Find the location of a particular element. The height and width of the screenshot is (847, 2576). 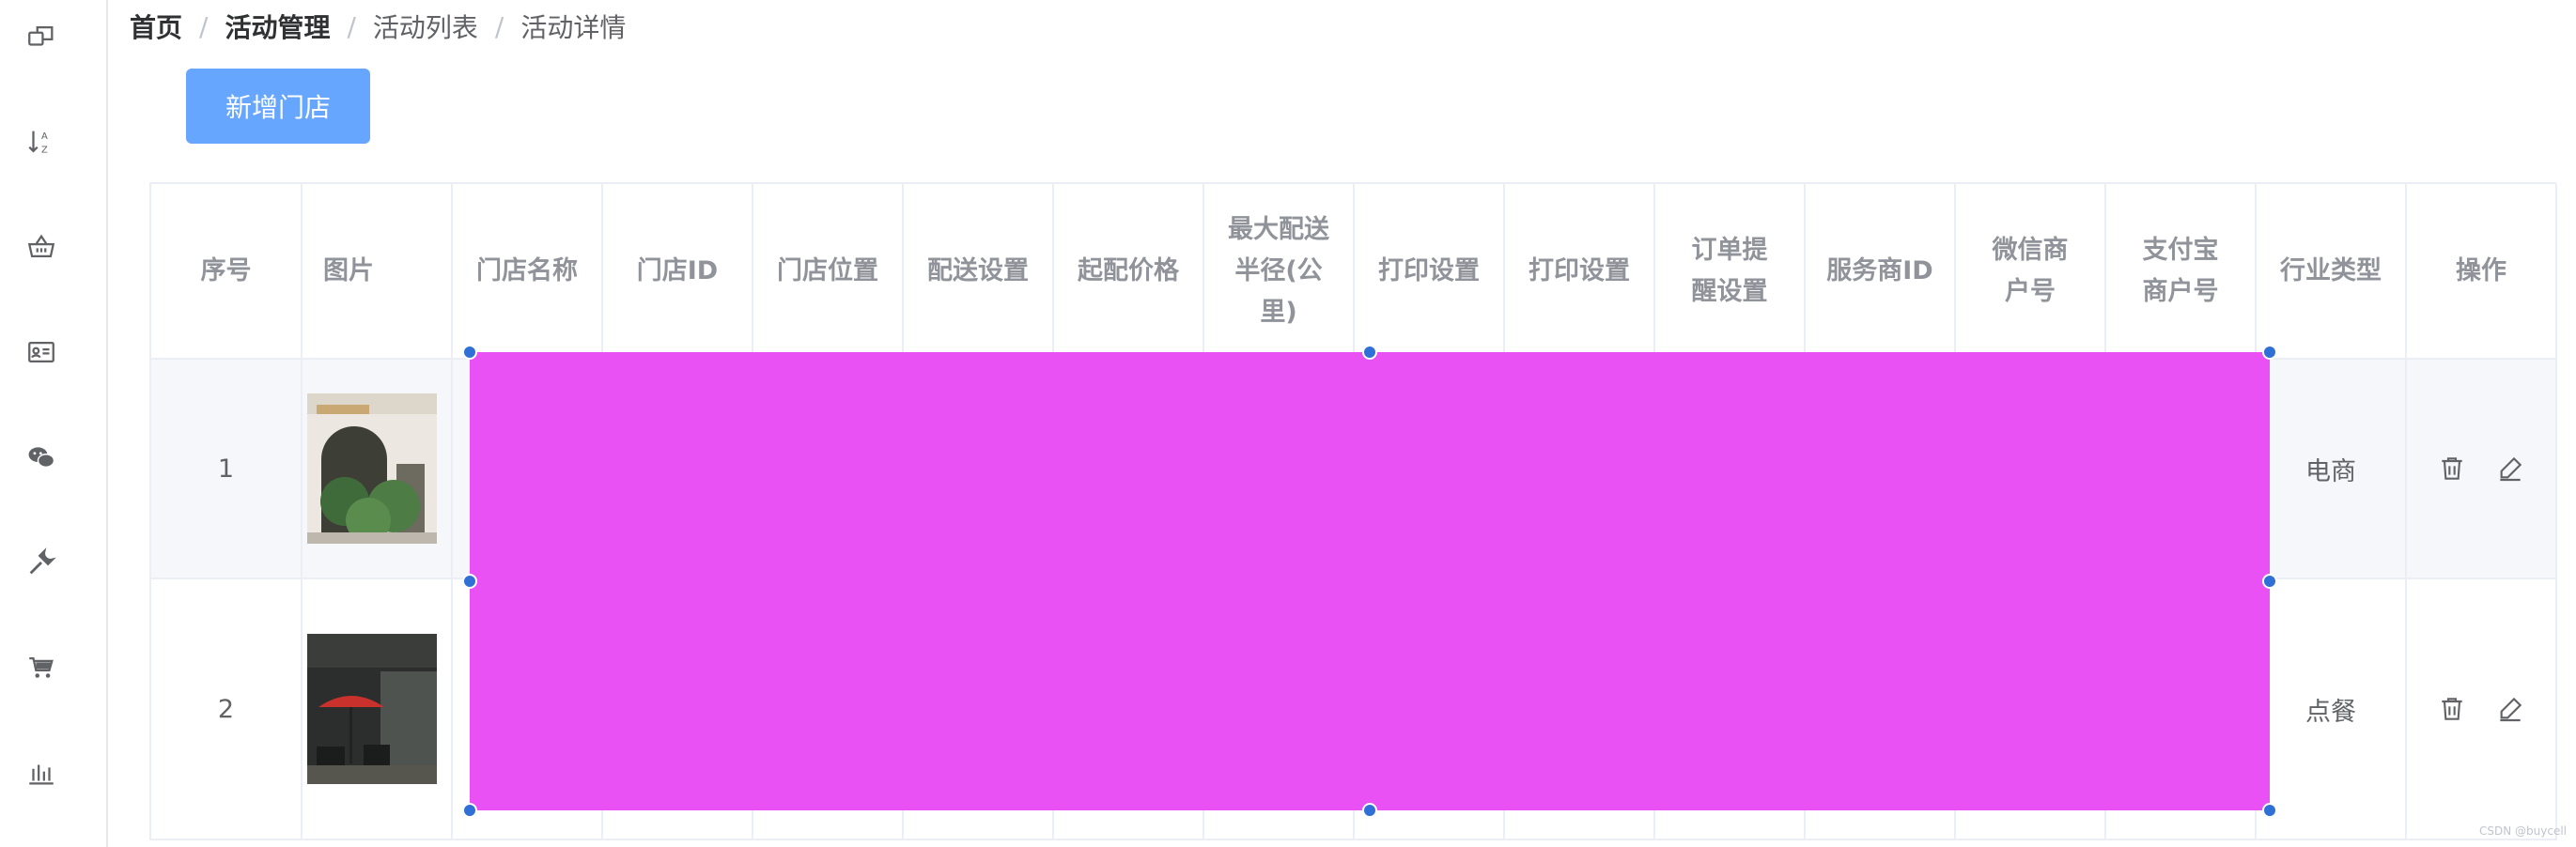

header-cell-store-location: 门店位置 is located at coordinates (828, 272).